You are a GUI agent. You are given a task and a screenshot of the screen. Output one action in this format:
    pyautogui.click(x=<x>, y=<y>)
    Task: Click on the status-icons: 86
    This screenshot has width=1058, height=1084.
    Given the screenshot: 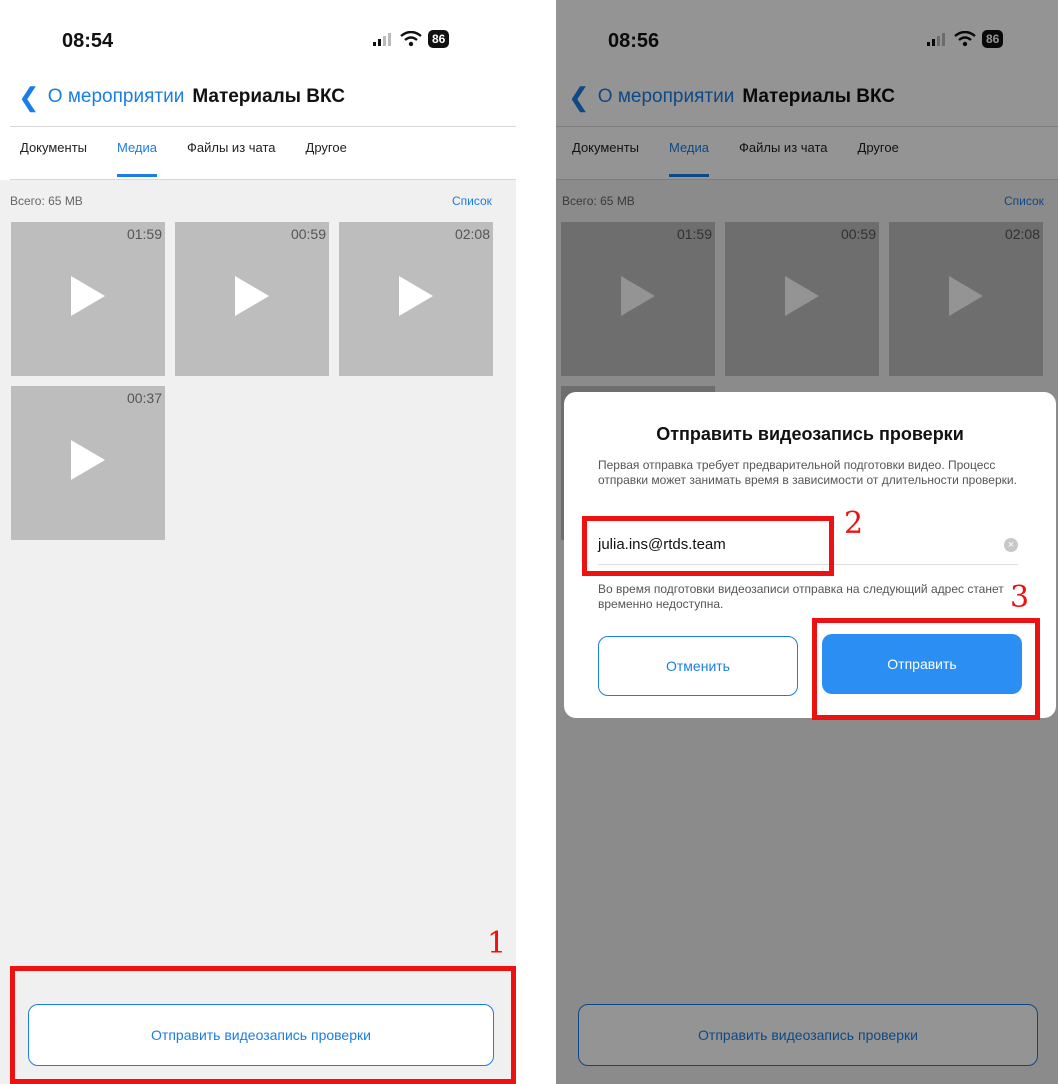 What is the action you would take?
    pyautogui.click(x=411, y=39)
    